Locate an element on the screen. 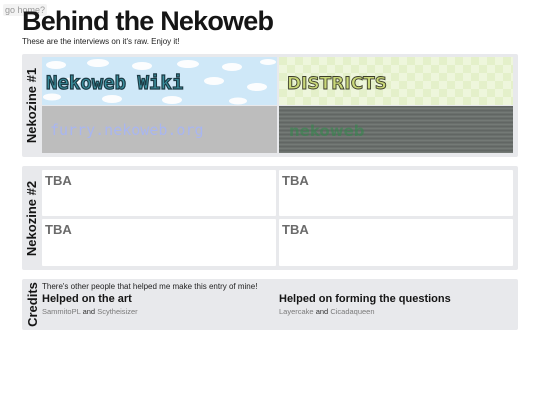 This screenshot has height=405, width=540. credit-name-link: Scytheisizer is located at coordinates (117, 311).